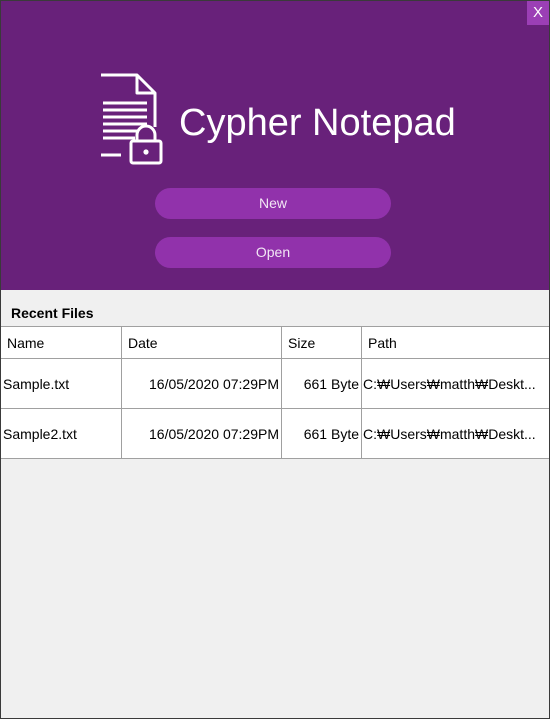  Describe the element at coordinates (317, 123) in the screenshot. I see `app-title: Cypher Notepad` at that location.